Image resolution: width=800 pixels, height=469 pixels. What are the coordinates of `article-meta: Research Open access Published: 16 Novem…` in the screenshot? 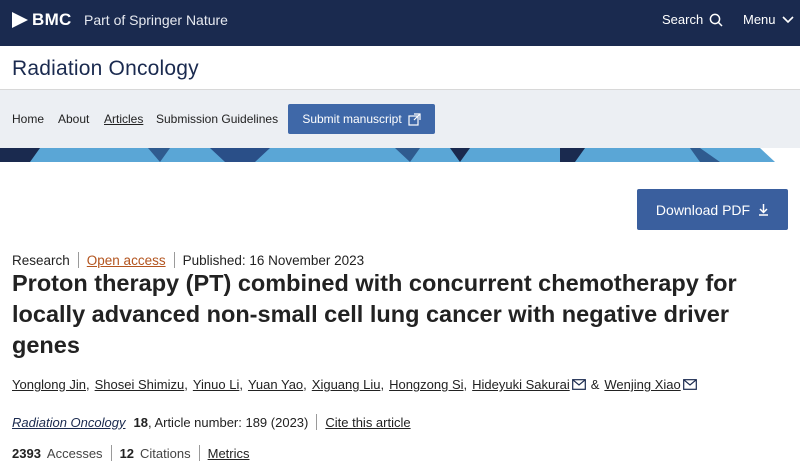 It's located at (188, 260).